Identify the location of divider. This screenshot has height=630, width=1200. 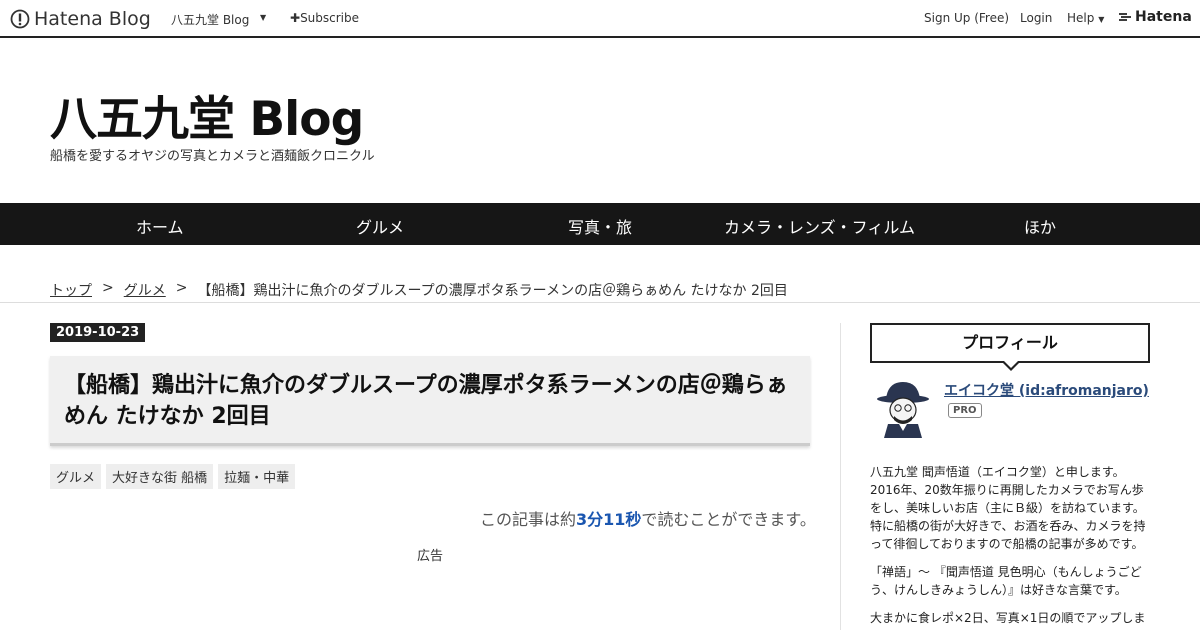
(600, 302).